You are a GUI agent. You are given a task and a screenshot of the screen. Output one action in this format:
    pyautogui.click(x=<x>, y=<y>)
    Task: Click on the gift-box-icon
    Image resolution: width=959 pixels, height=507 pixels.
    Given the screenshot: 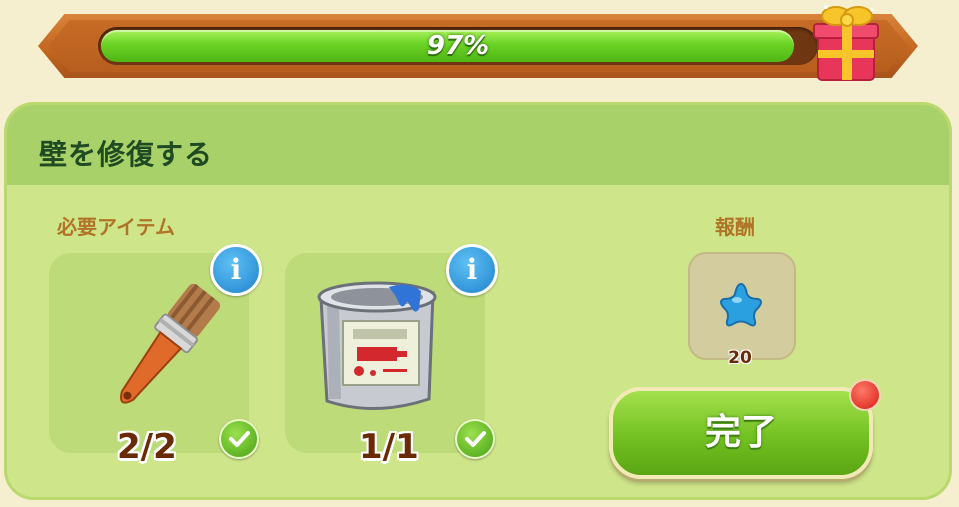 What is the action you would take?
    pyautogui.click(x=848, y=43)
    